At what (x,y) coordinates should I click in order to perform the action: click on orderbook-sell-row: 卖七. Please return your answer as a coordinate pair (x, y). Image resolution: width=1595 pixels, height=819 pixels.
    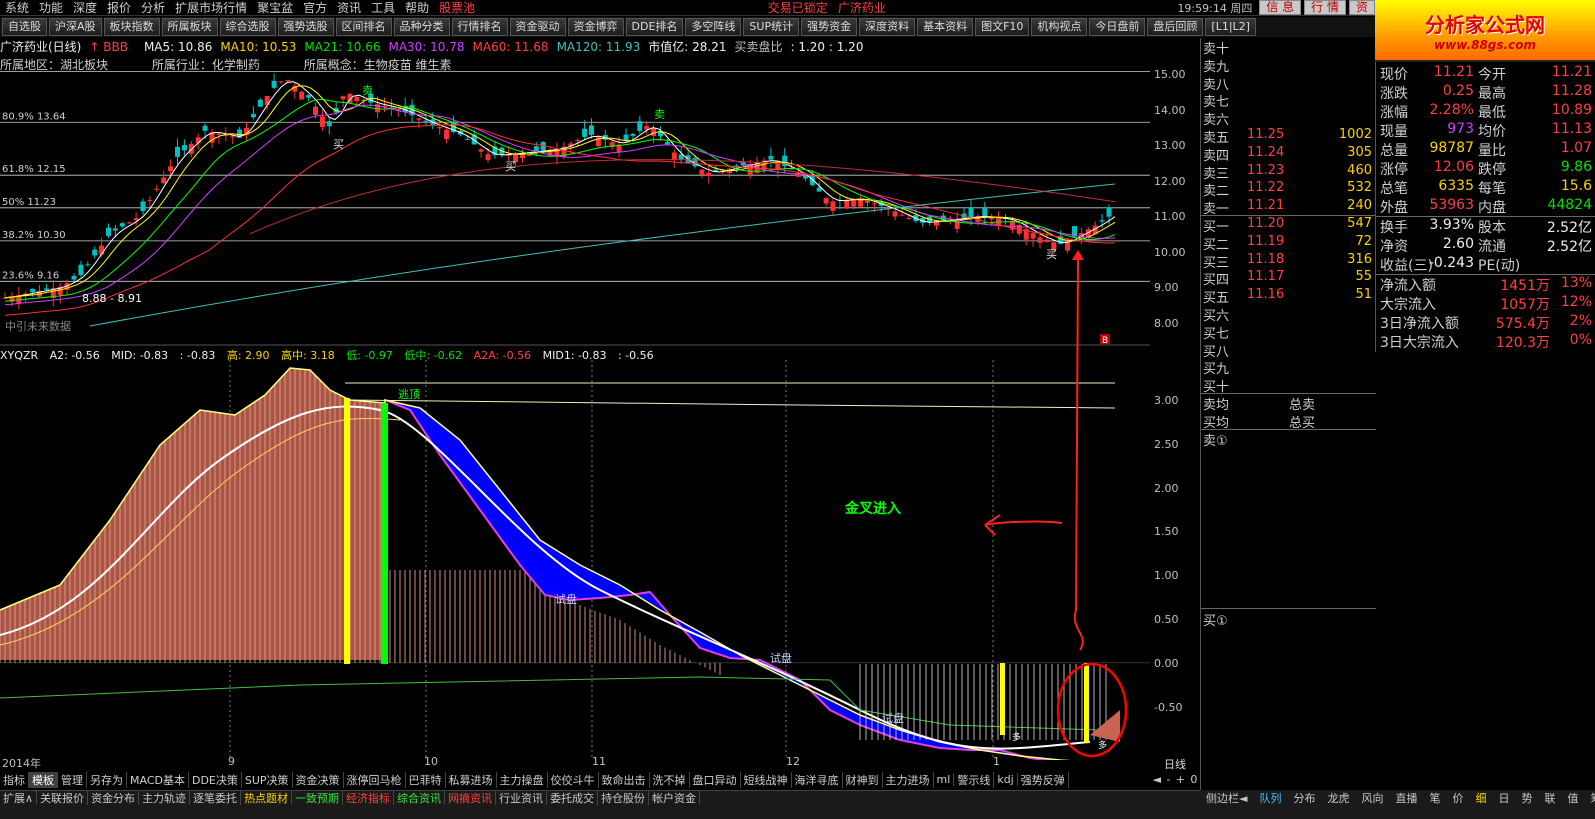
    Looking at the image, I should click on (1288, 100).